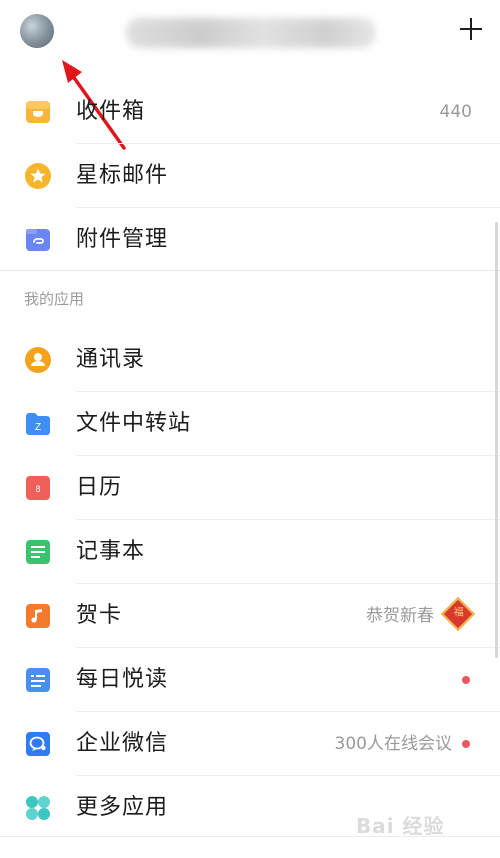 The width and height of the screenshot is (500, 858). I want to click on app-label: 日历, so click(99, 487).